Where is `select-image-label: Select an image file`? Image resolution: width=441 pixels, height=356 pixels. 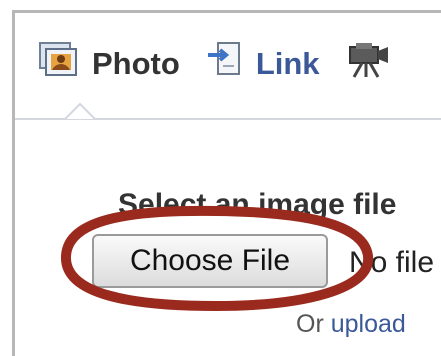
select-image-label: Select an image file is located at coordinates (257, 204).